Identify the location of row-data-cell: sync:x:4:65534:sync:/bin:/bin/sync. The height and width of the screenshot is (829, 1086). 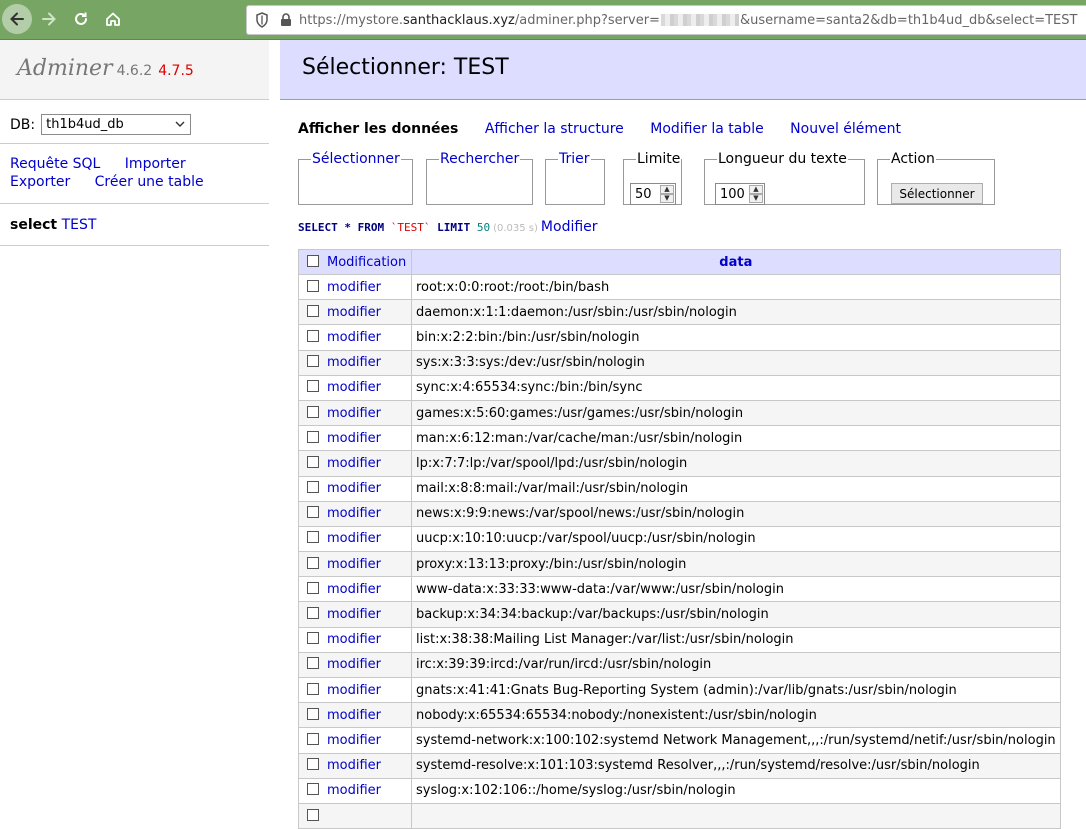
(736, 387).